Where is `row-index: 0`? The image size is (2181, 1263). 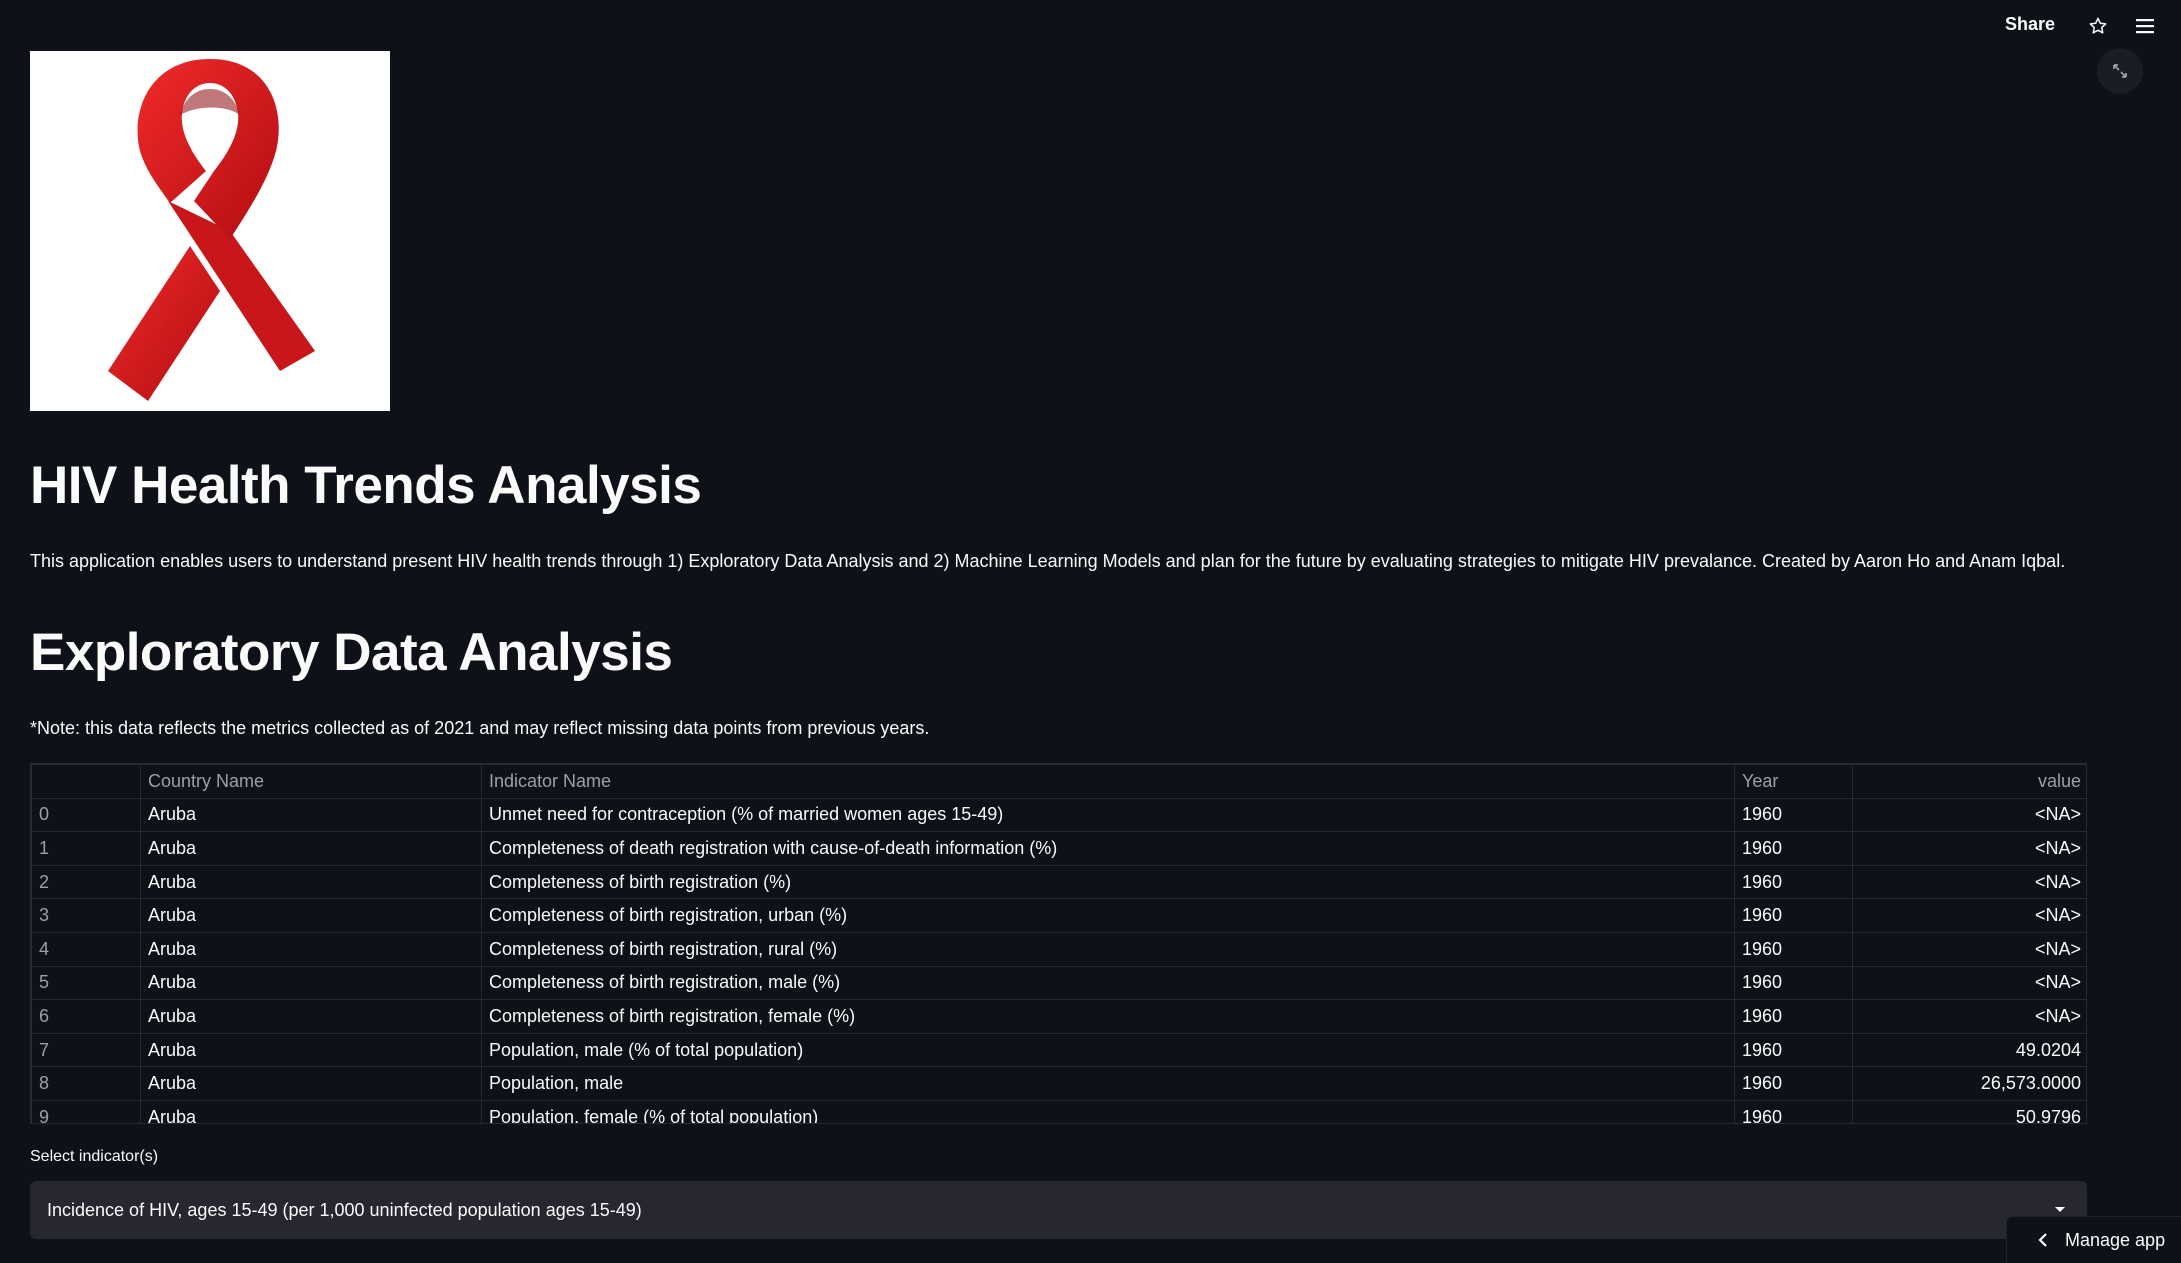
row-index: 0 is located at coordinates (86, 815).